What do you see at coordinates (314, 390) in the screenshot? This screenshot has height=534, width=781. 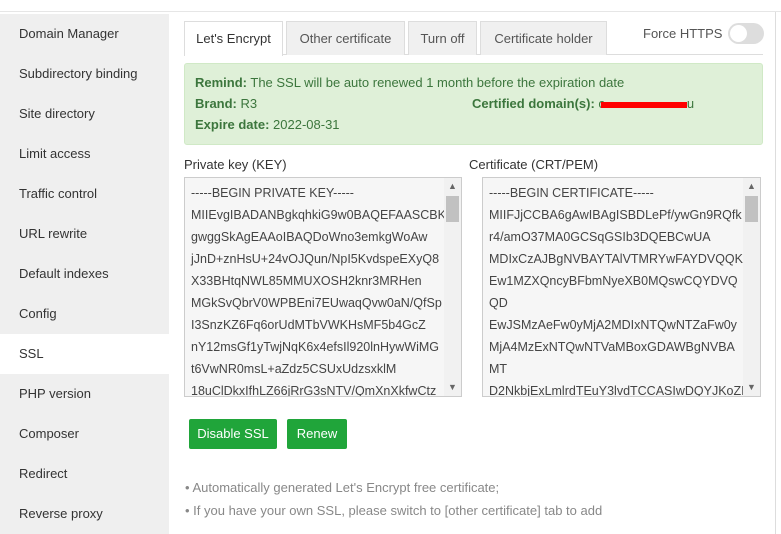 I see `text-line: 18uClDkxIfhLZ66jRrG3sNTV/QmXnXkfwCtz` at bounding box center [314, 390].